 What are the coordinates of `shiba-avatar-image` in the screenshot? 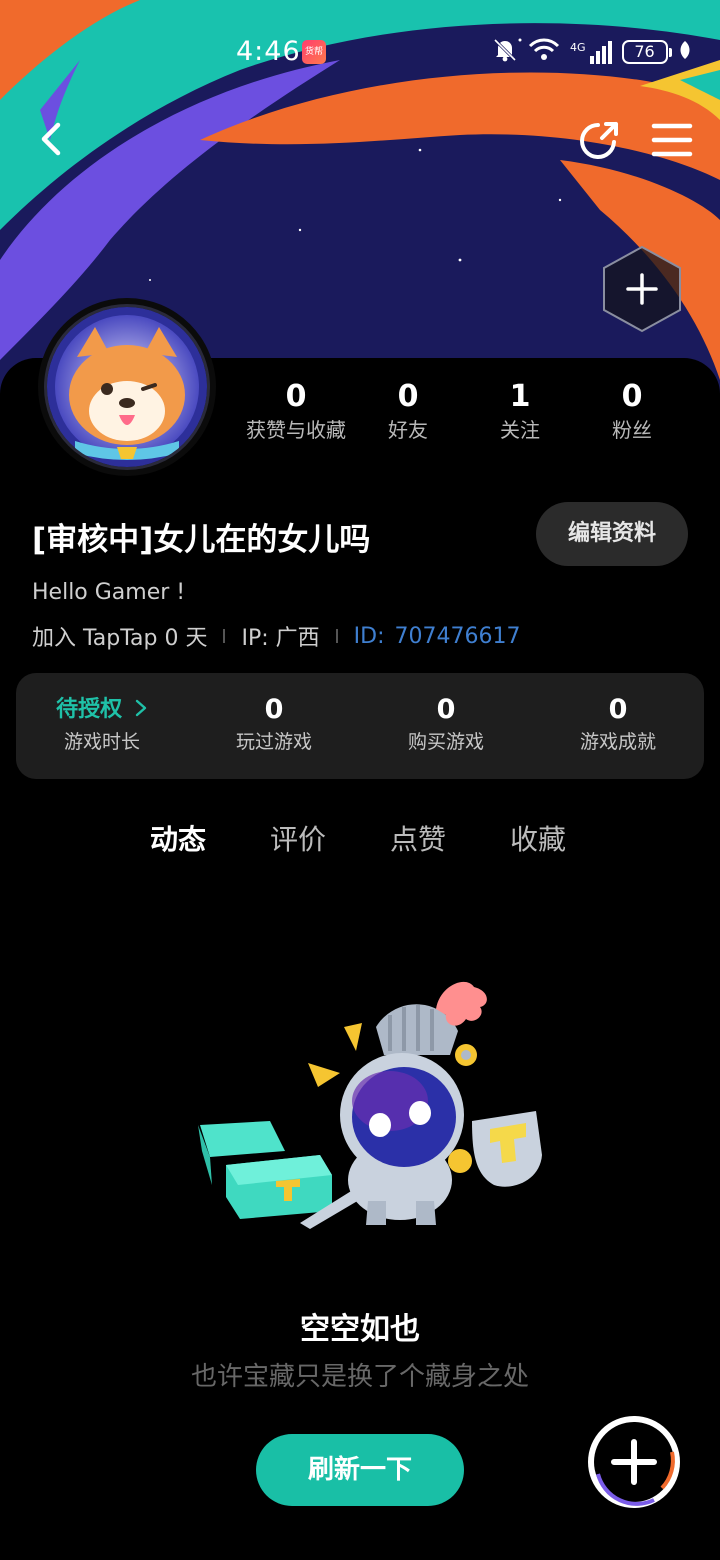 It's located at (127, 387).